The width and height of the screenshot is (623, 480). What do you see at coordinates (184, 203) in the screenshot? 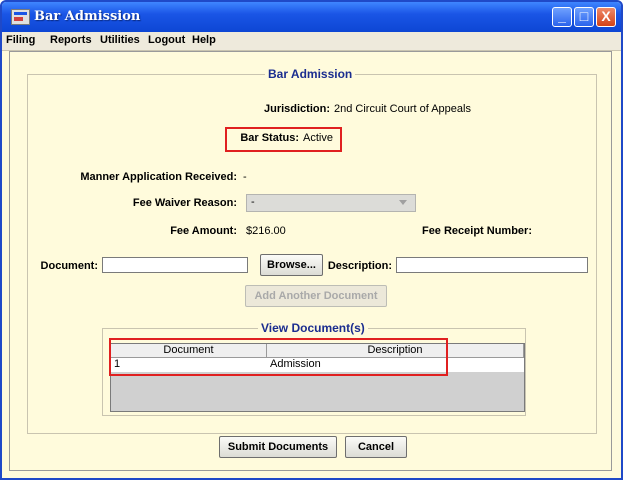
I see `fee-waiver-label: Fee Waiver Reason:` at bounding box center [184, 203].